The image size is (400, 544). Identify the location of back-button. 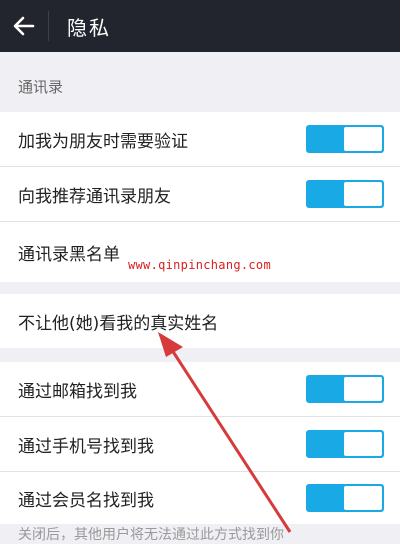
(24, 26).